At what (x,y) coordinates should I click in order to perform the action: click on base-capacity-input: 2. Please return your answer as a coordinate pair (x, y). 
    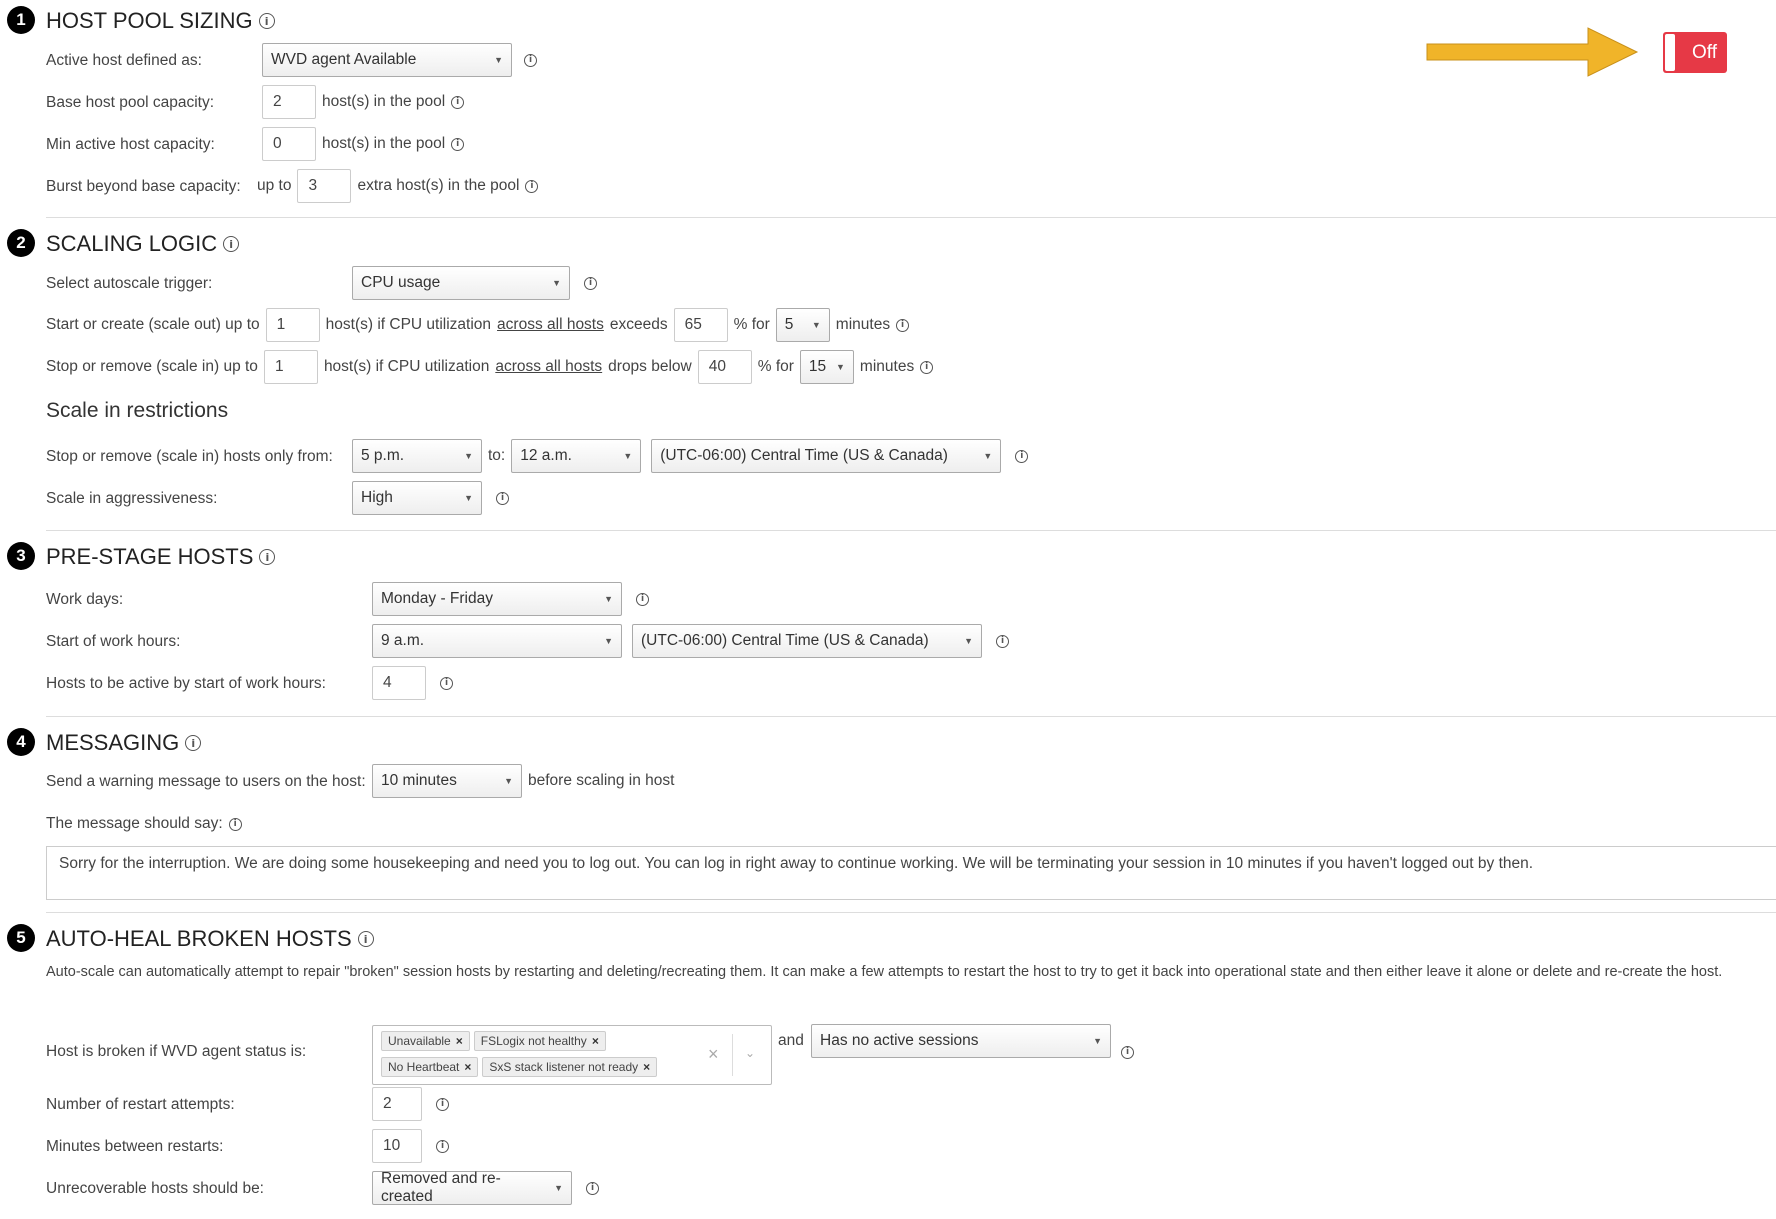
    Looking at the image, I should click on (289, 102).